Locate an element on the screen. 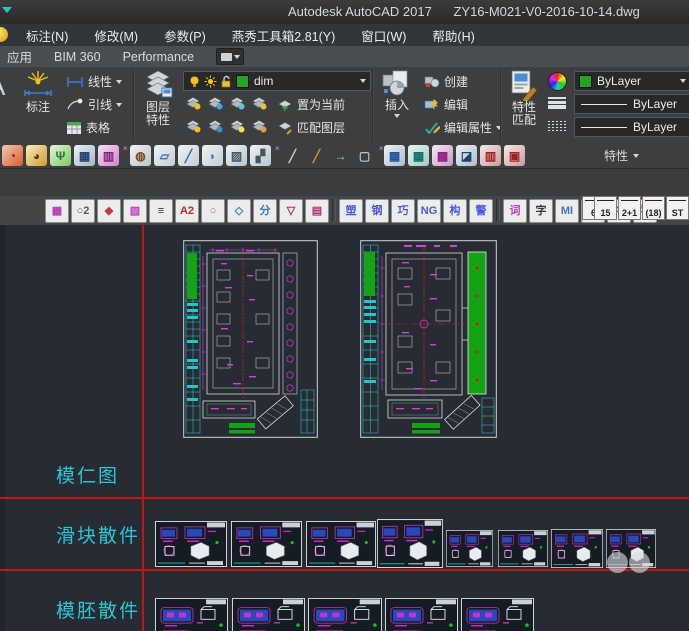 Image resolution: width=689 pixels, height=631 pixels. cad-sheet-core-plate-left is located at coordinates (250, 339).